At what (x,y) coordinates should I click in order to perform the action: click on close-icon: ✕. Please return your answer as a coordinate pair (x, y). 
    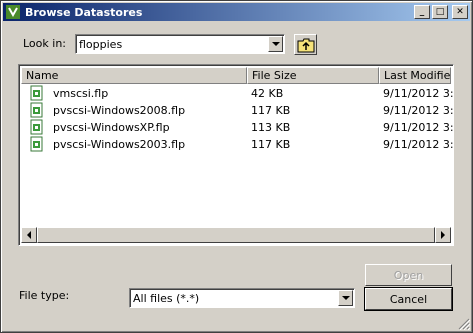
    Looking at the image, I should click on (460, 11).